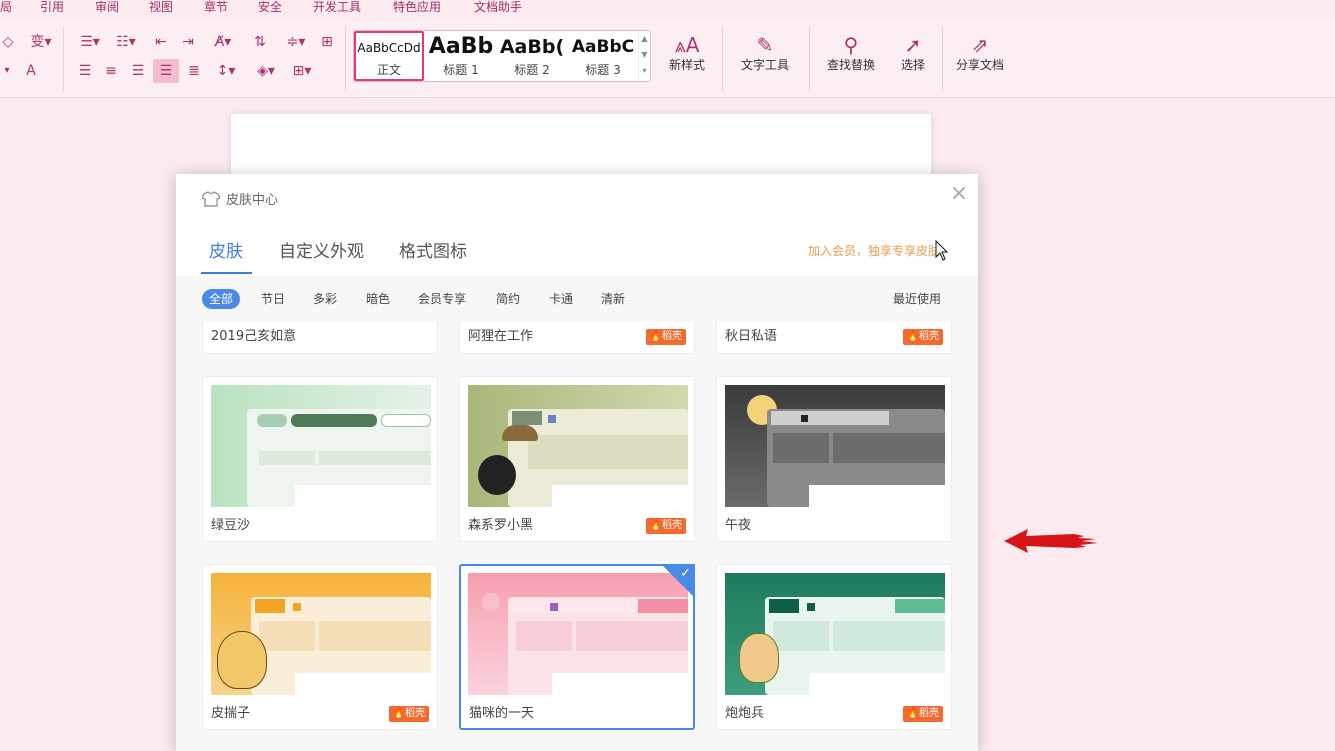  Describe the element at coordinates (765, 45) in the screenshot. I see `wrench-icon: ✎` at that location.